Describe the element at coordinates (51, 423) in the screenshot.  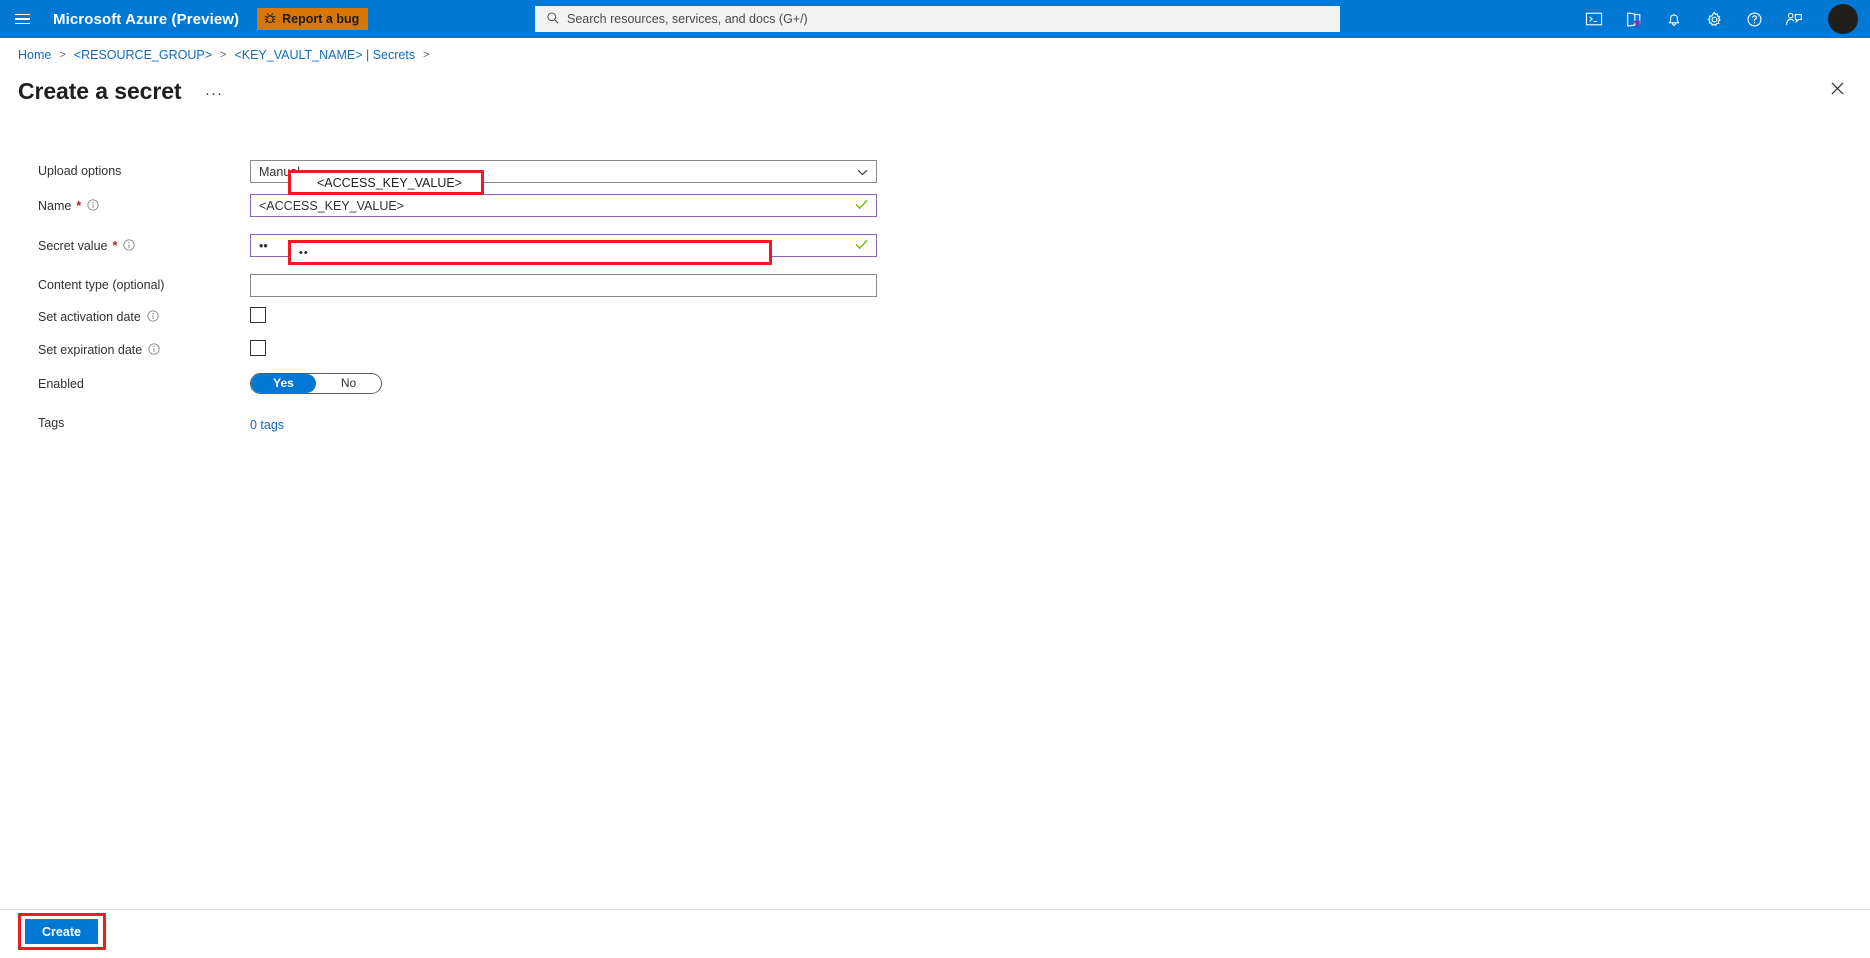
I see `tags-label: Tags` at that location.